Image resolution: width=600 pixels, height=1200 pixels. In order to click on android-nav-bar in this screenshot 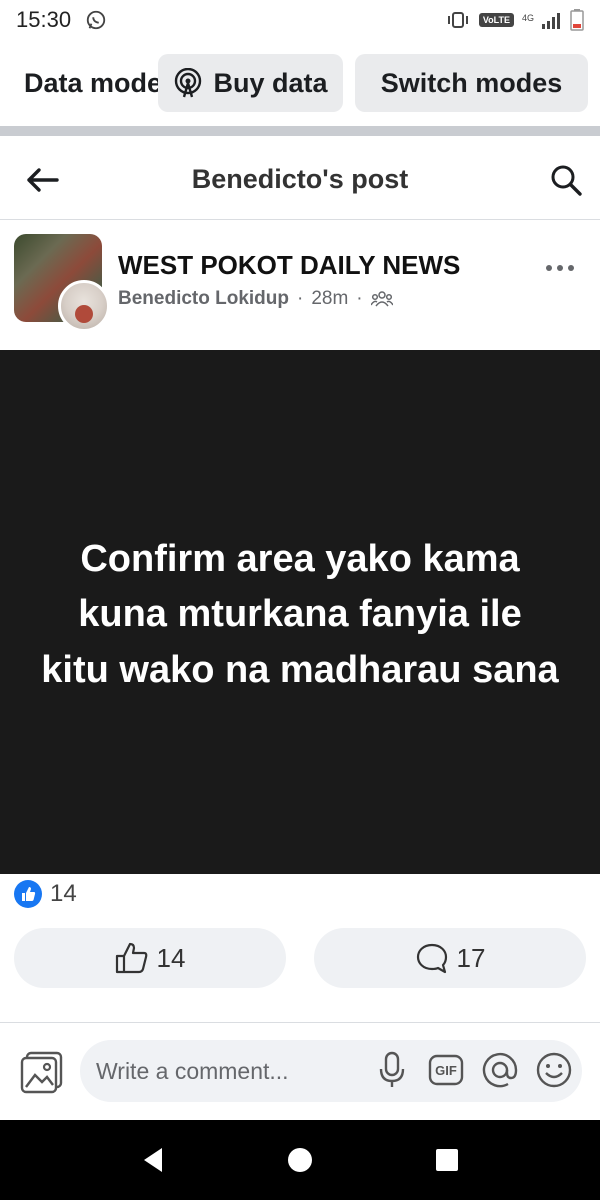, I will do `click(300, 1160)`.